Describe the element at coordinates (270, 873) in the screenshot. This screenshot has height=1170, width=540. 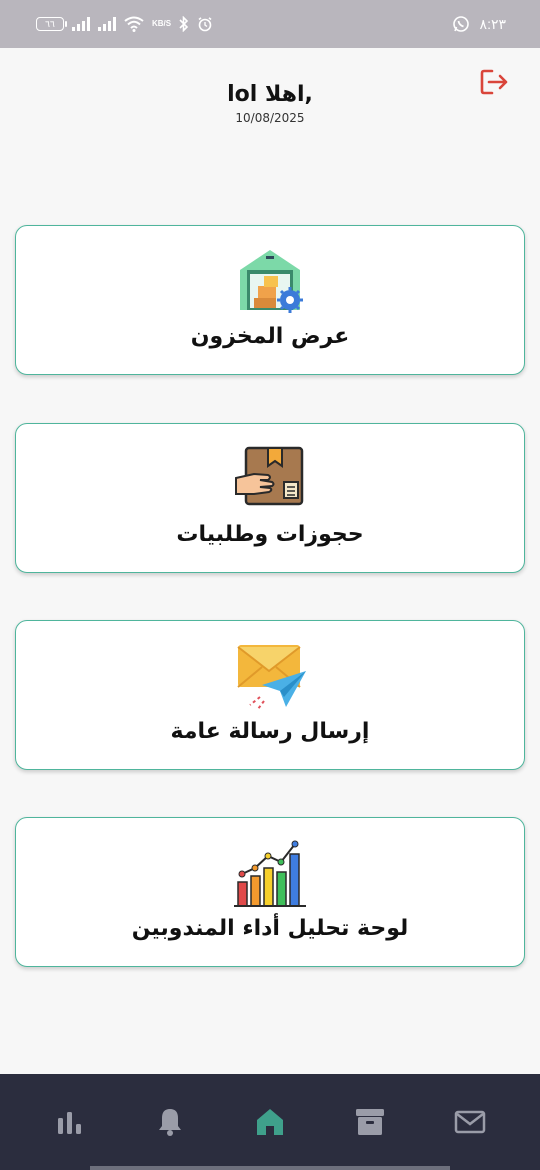
I see `bar-chart-icon` at that location.